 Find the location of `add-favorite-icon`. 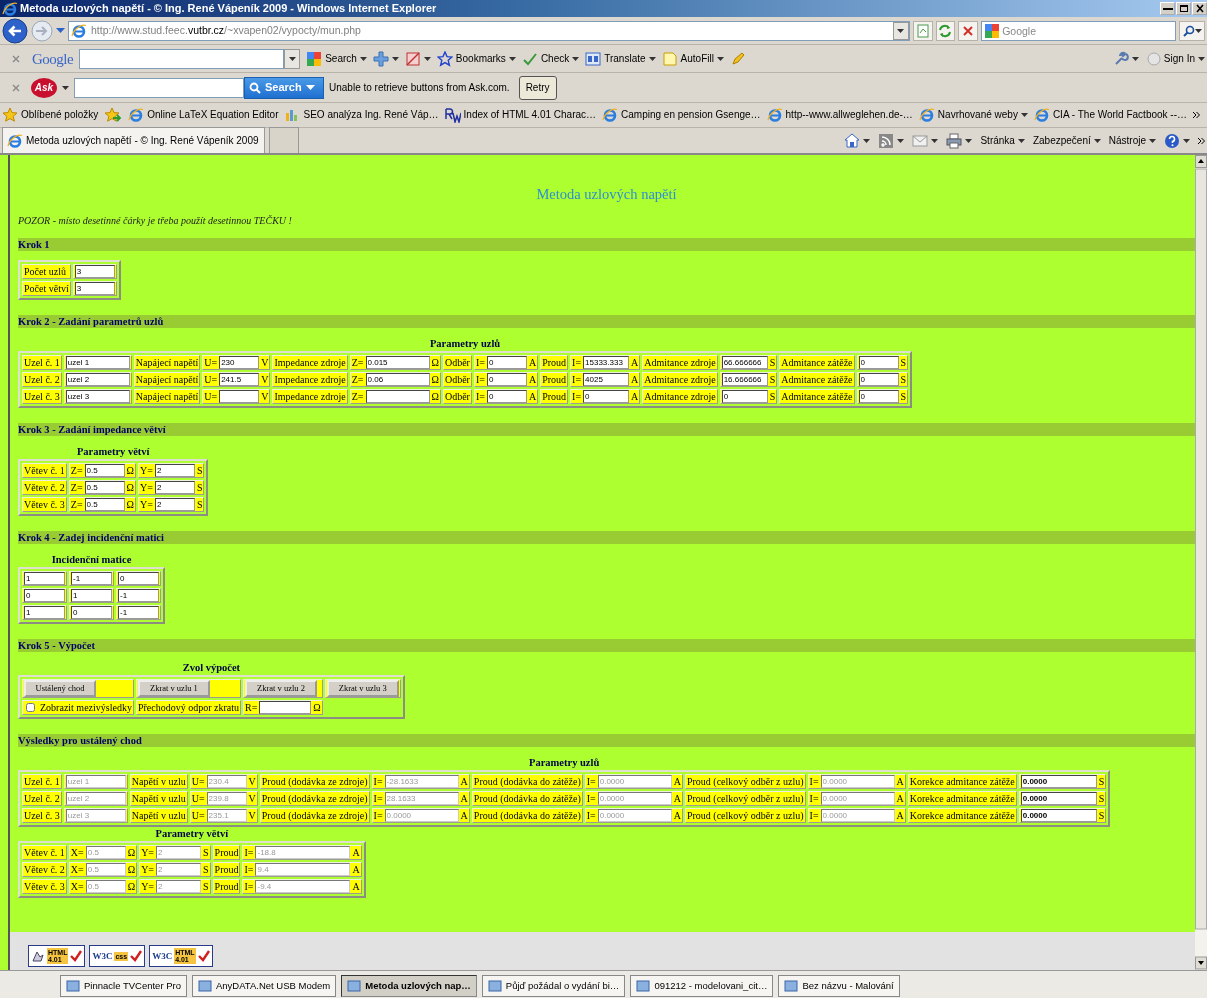

add-favorite-icon is located at coordinates (113, 115).